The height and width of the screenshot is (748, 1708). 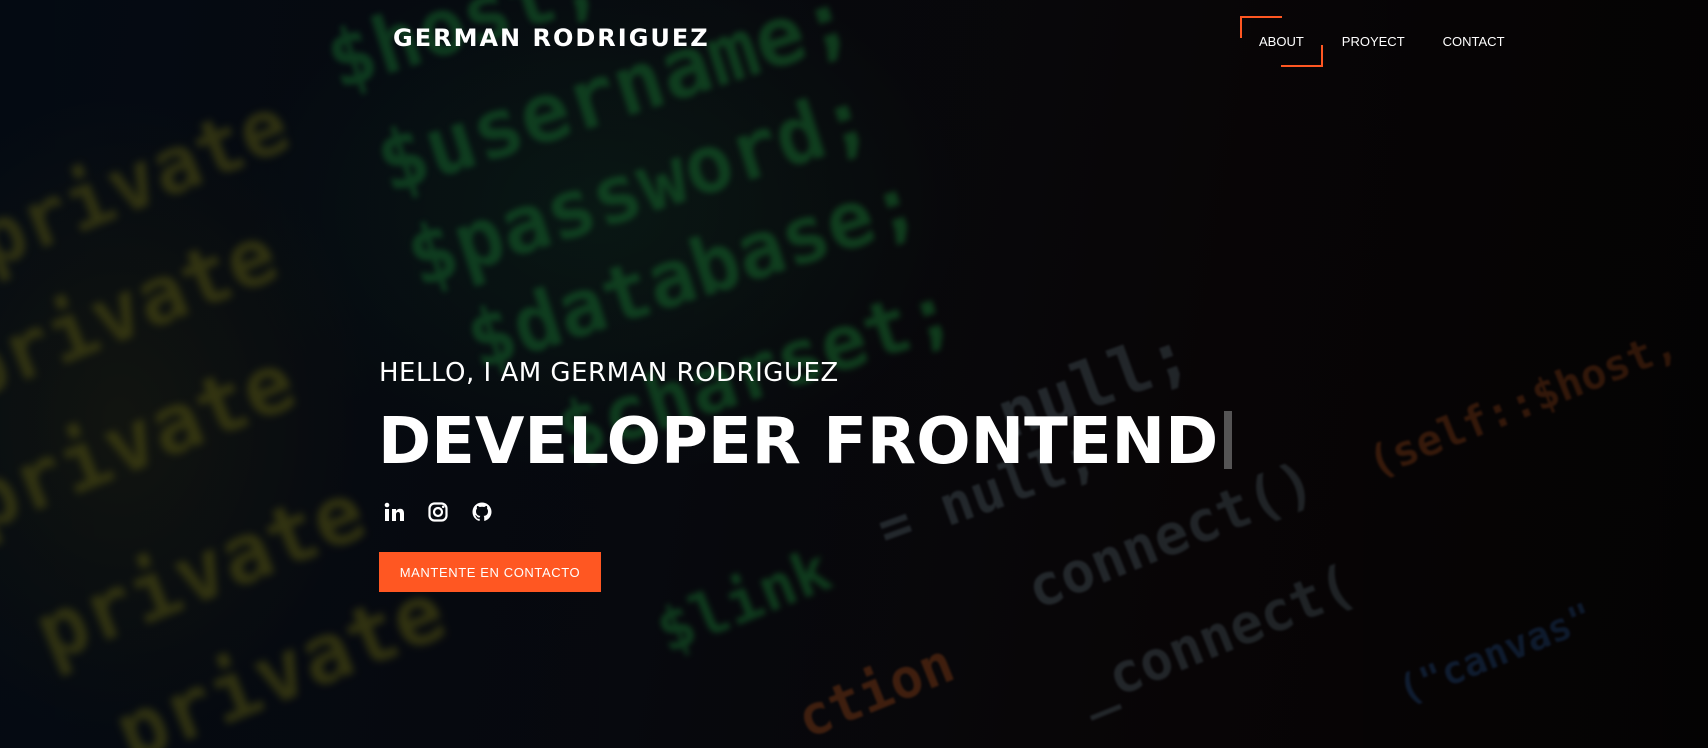 What do you see at coordinates (551, 38) in the screenshot?
I see `site-brand: GERMAN RODRIGUEZ` at bounding box center [551, 38].